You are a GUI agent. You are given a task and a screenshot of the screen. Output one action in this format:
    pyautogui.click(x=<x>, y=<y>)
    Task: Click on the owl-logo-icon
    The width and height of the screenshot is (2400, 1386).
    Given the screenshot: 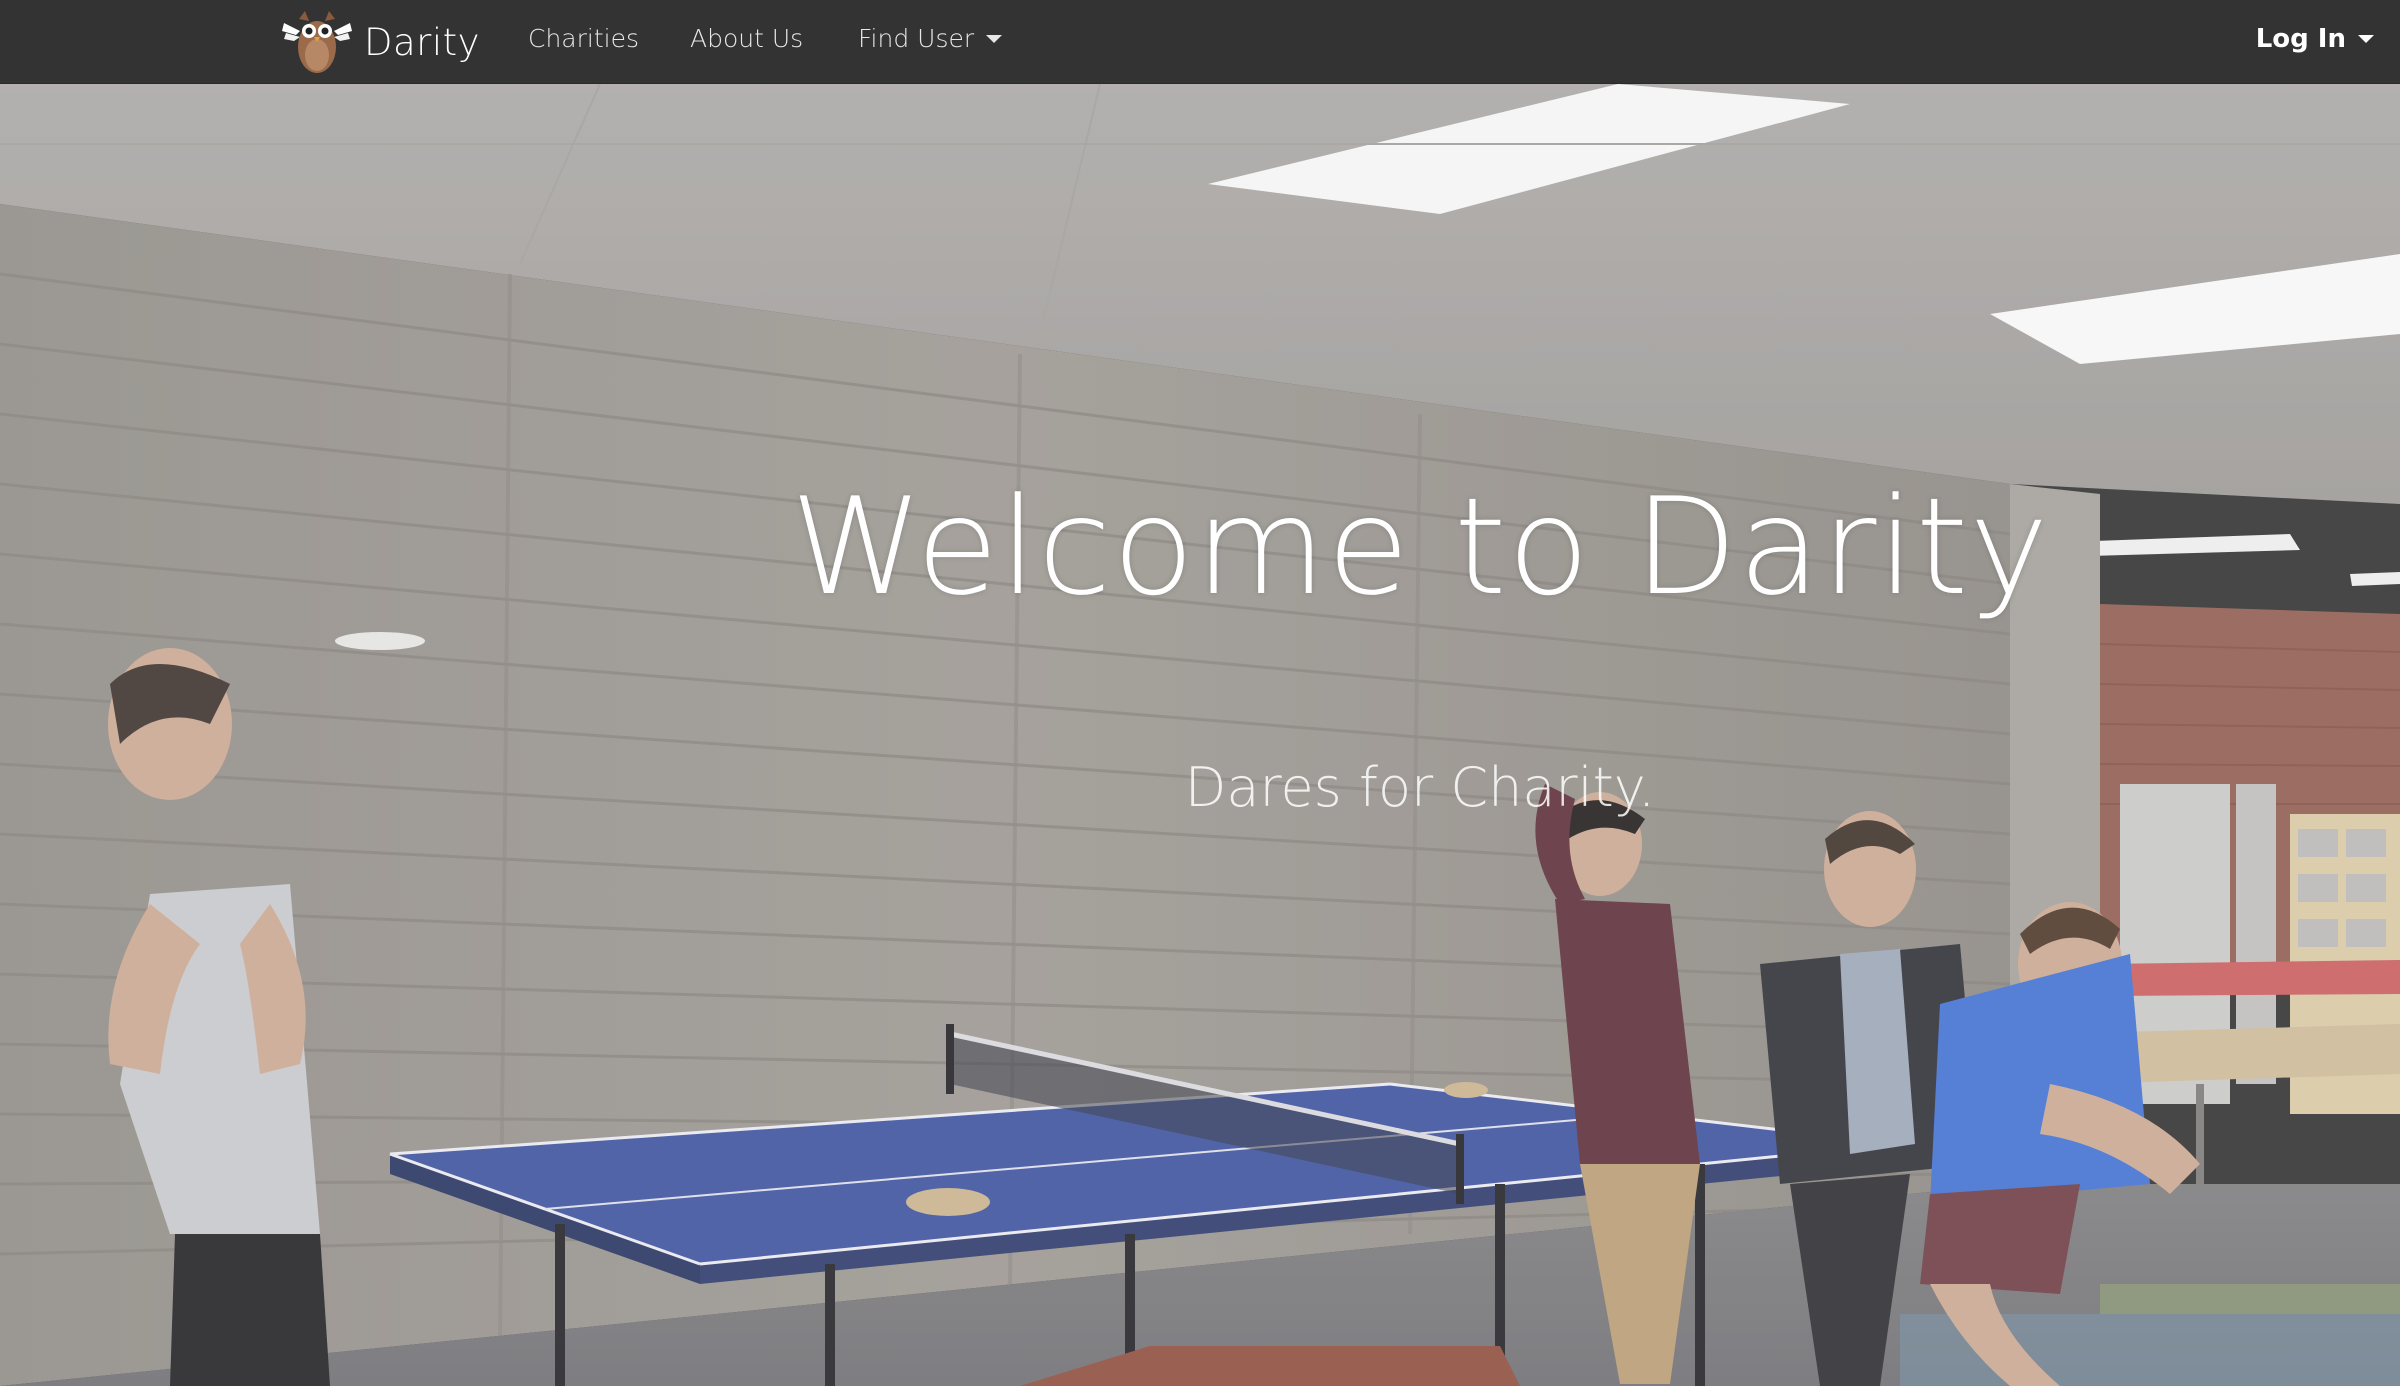 What is the action you would take?
    pyautogui.click(x=317, y=42)
    